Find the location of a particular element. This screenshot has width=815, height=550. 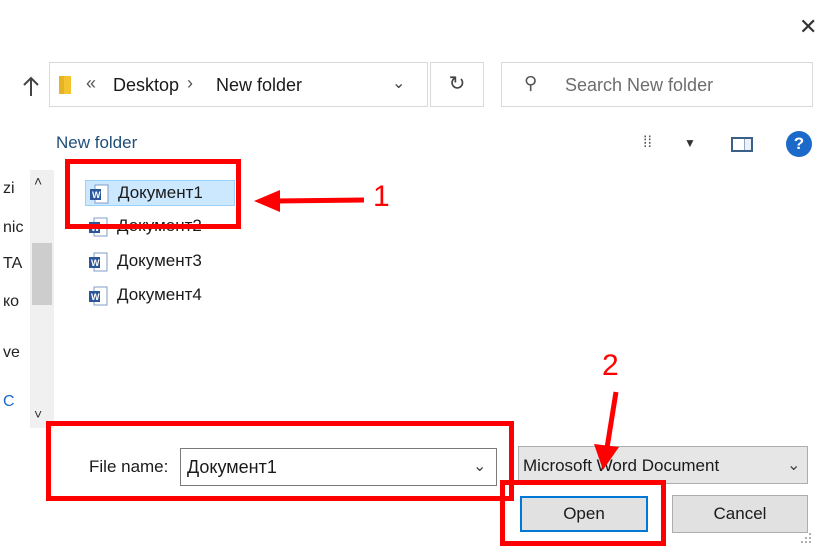

file-type-select: Microsoft Word Document ⌄ is located at coordinates (663, 465).